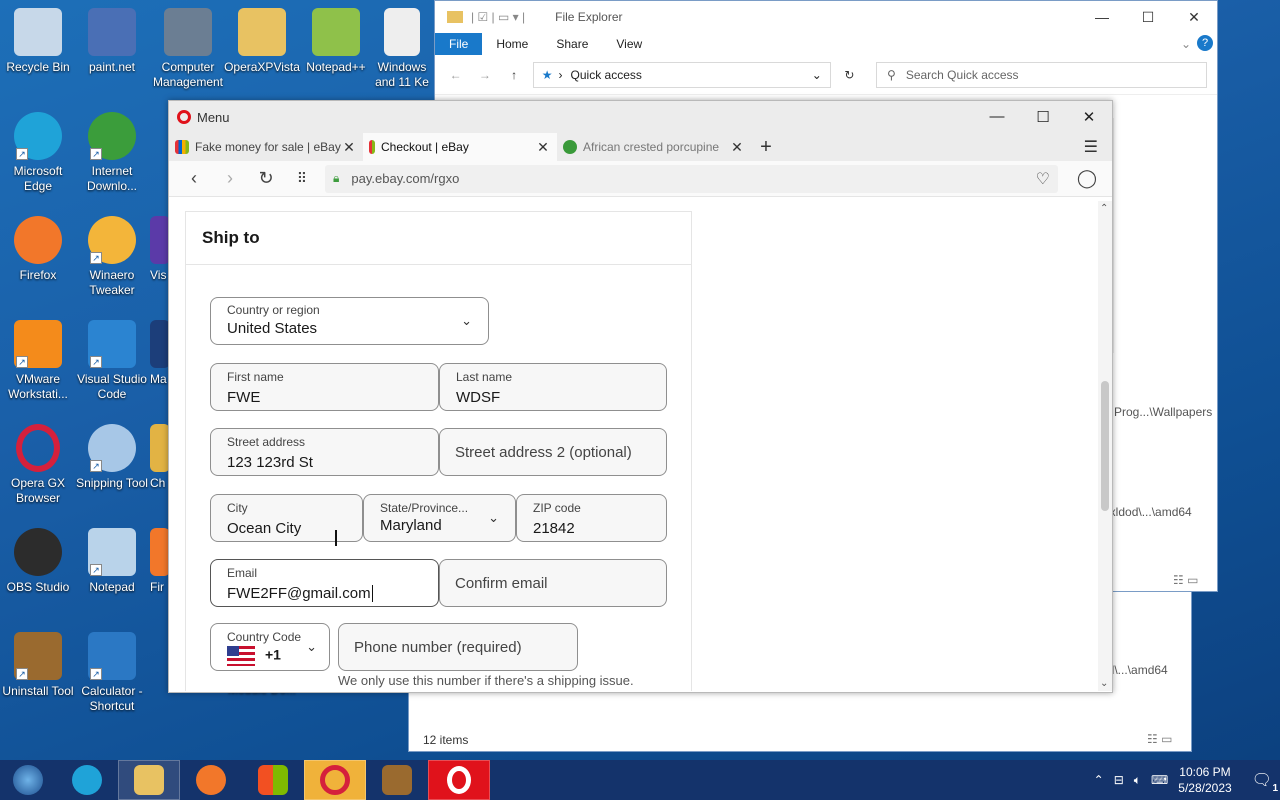 The height and width of the screenshot is (800, 1280). Describe the element at coordinates (572, 44) in the screenshot. I see `ribbon-tab-share: Share` at that location.